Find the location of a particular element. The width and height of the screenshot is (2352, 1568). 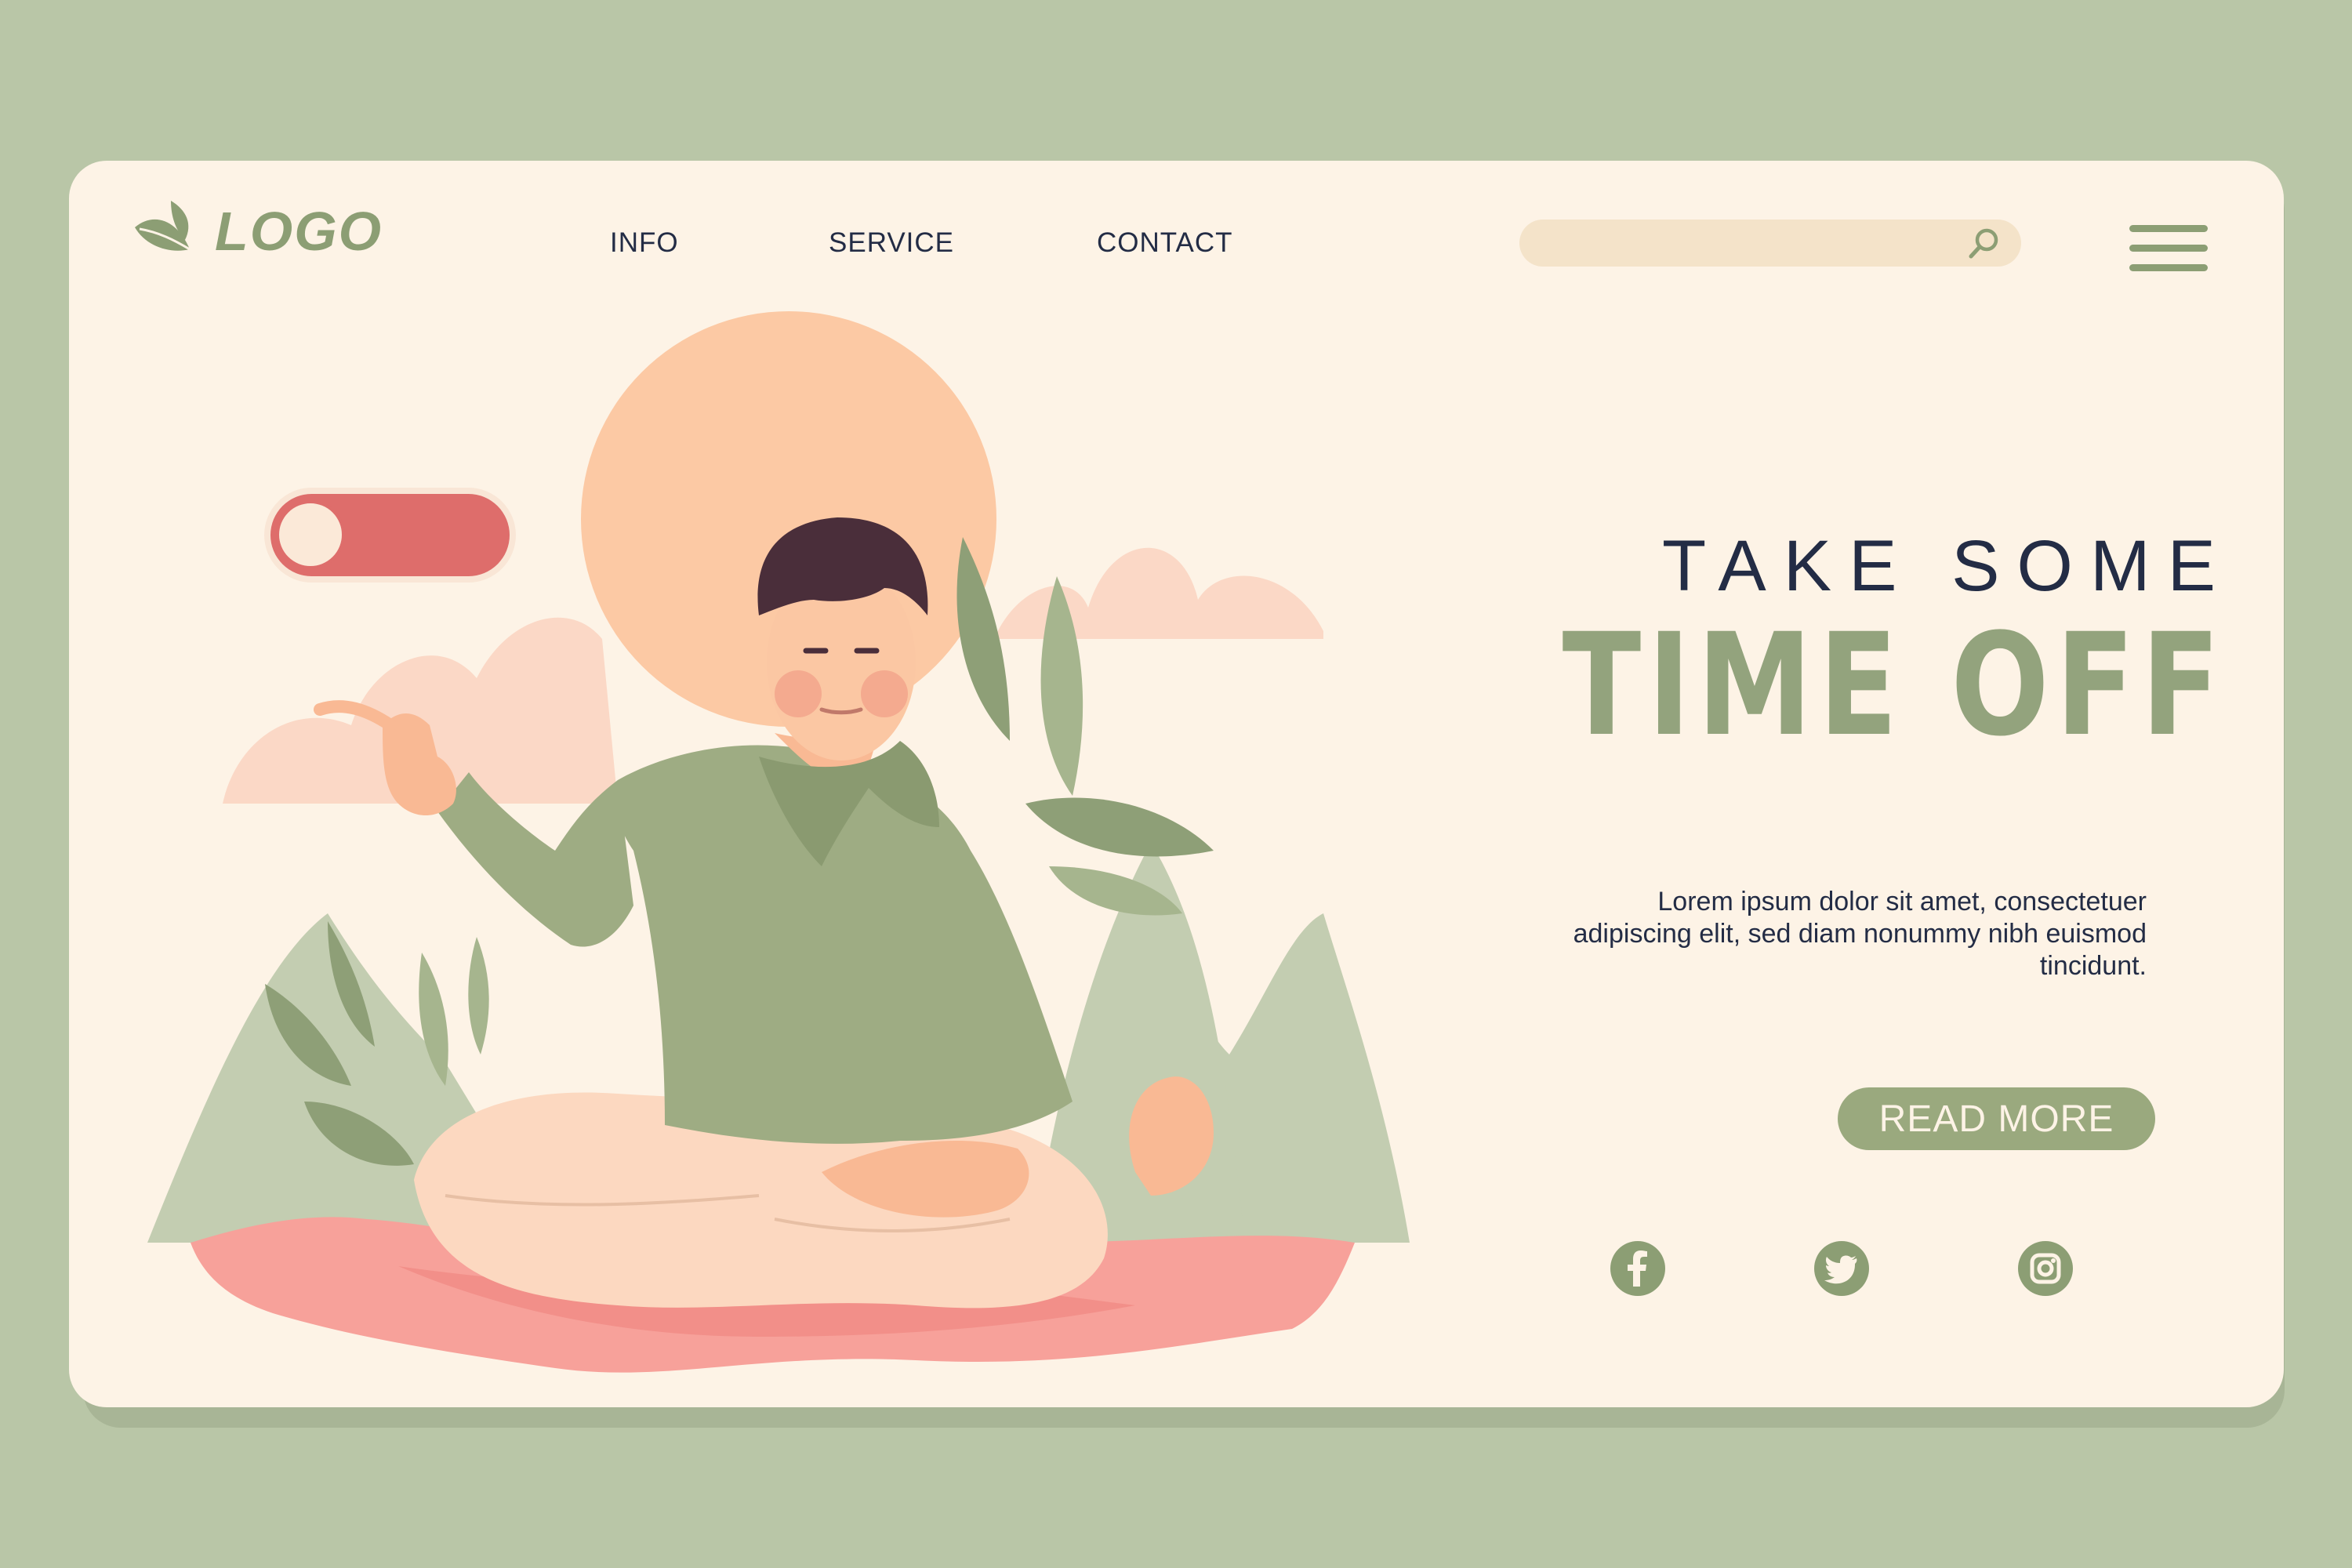

toggle-switch is located at coordinates (390, 535).